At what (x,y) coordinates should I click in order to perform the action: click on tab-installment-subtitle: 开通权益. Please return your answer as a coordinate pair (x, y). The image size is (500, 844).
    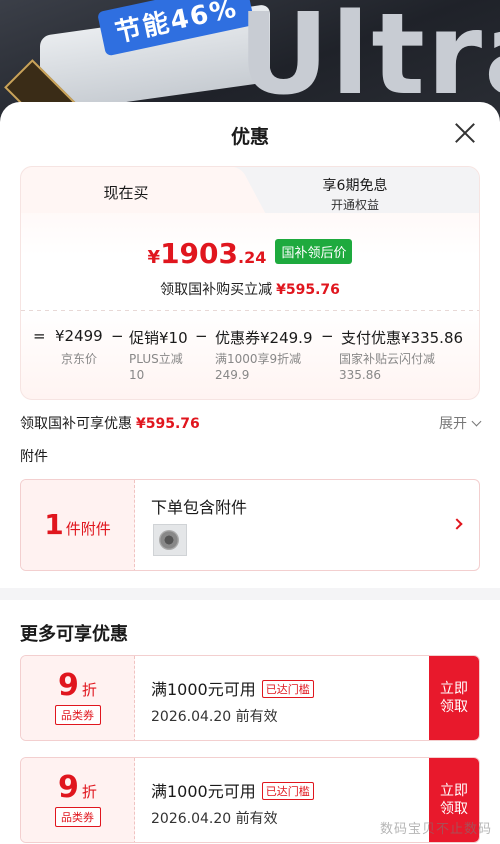
    Looking at the image, I should click on (354, 205).